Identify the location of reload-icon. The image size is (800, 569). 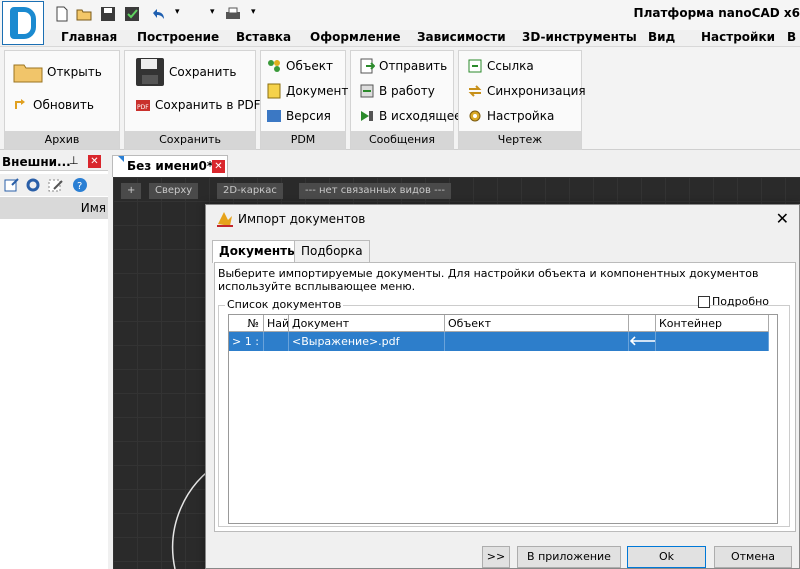
(33, 185).